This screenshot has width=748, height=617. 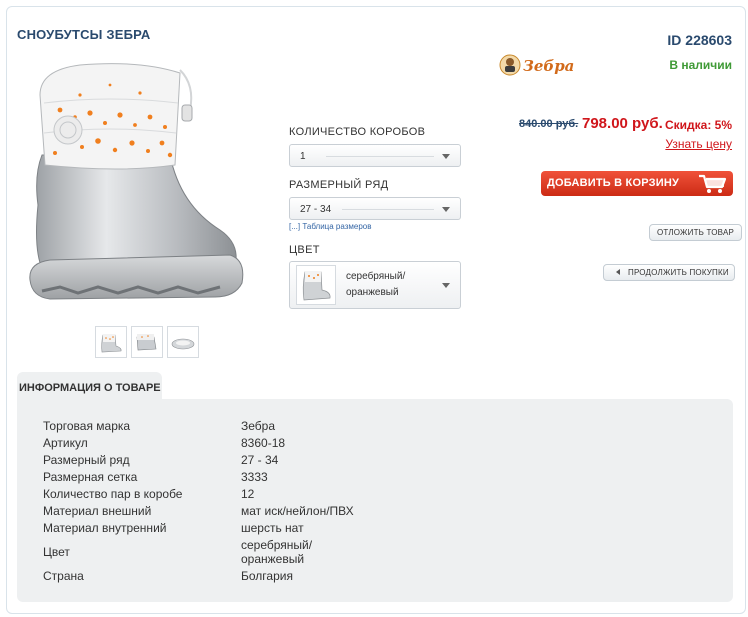 I want to click on continue-shopping-label: ПРОДОЛЖИТЬ ПОКУПКИ, so click(x=678, y=272).